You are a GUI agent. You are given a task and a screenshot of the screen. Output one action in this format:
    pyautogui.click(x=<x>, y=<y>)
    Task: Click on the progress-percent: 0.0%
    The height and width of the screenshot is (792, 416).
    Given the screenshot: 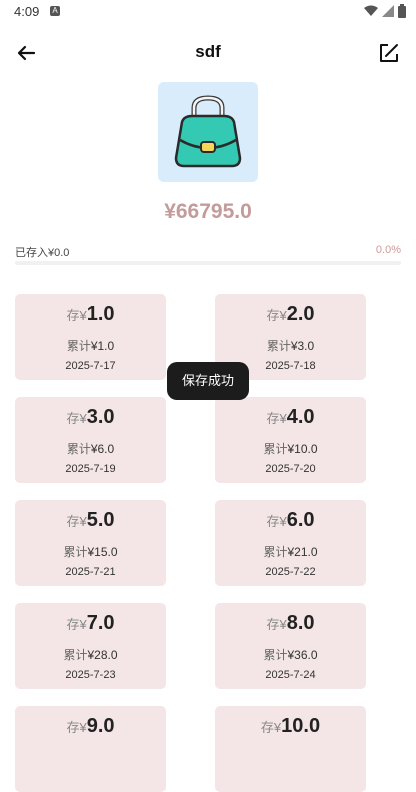 What is the action you would take?
    pyautogui.click(x=388, y=250)
    